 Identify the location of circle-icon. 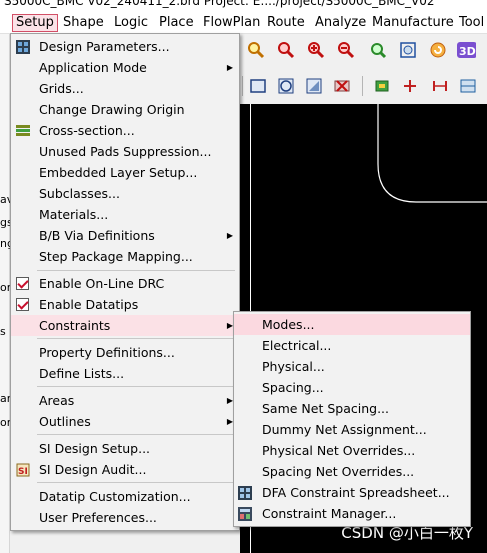
(286, 86).